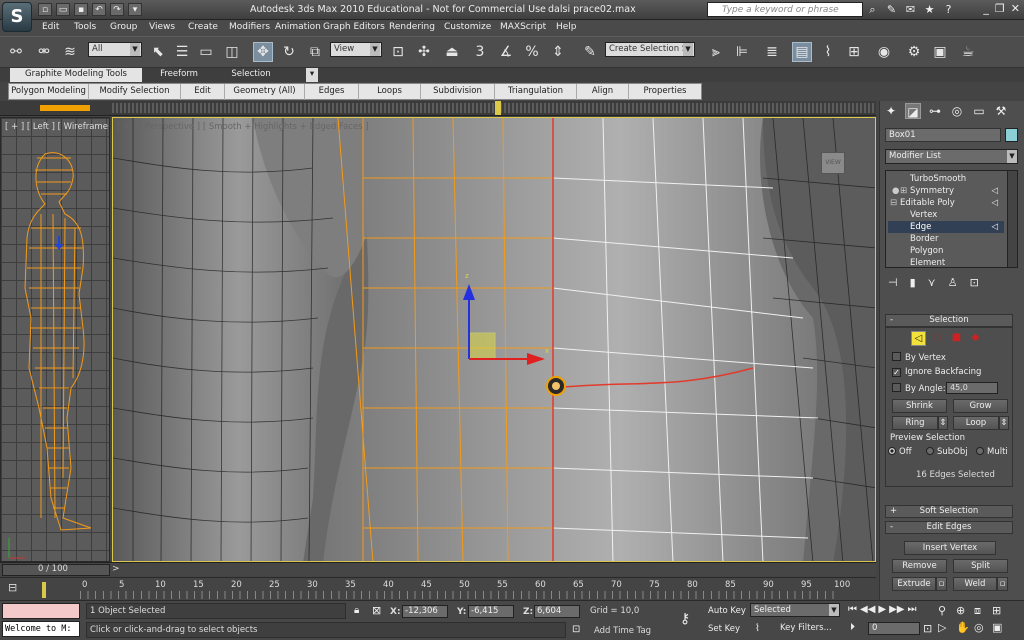 The height and width of the screenshot is (640, 1024). What do you see at coordinates (162, 27) in the screenshot?
I see `menu-views: Views` at bounding box center [162, 27].